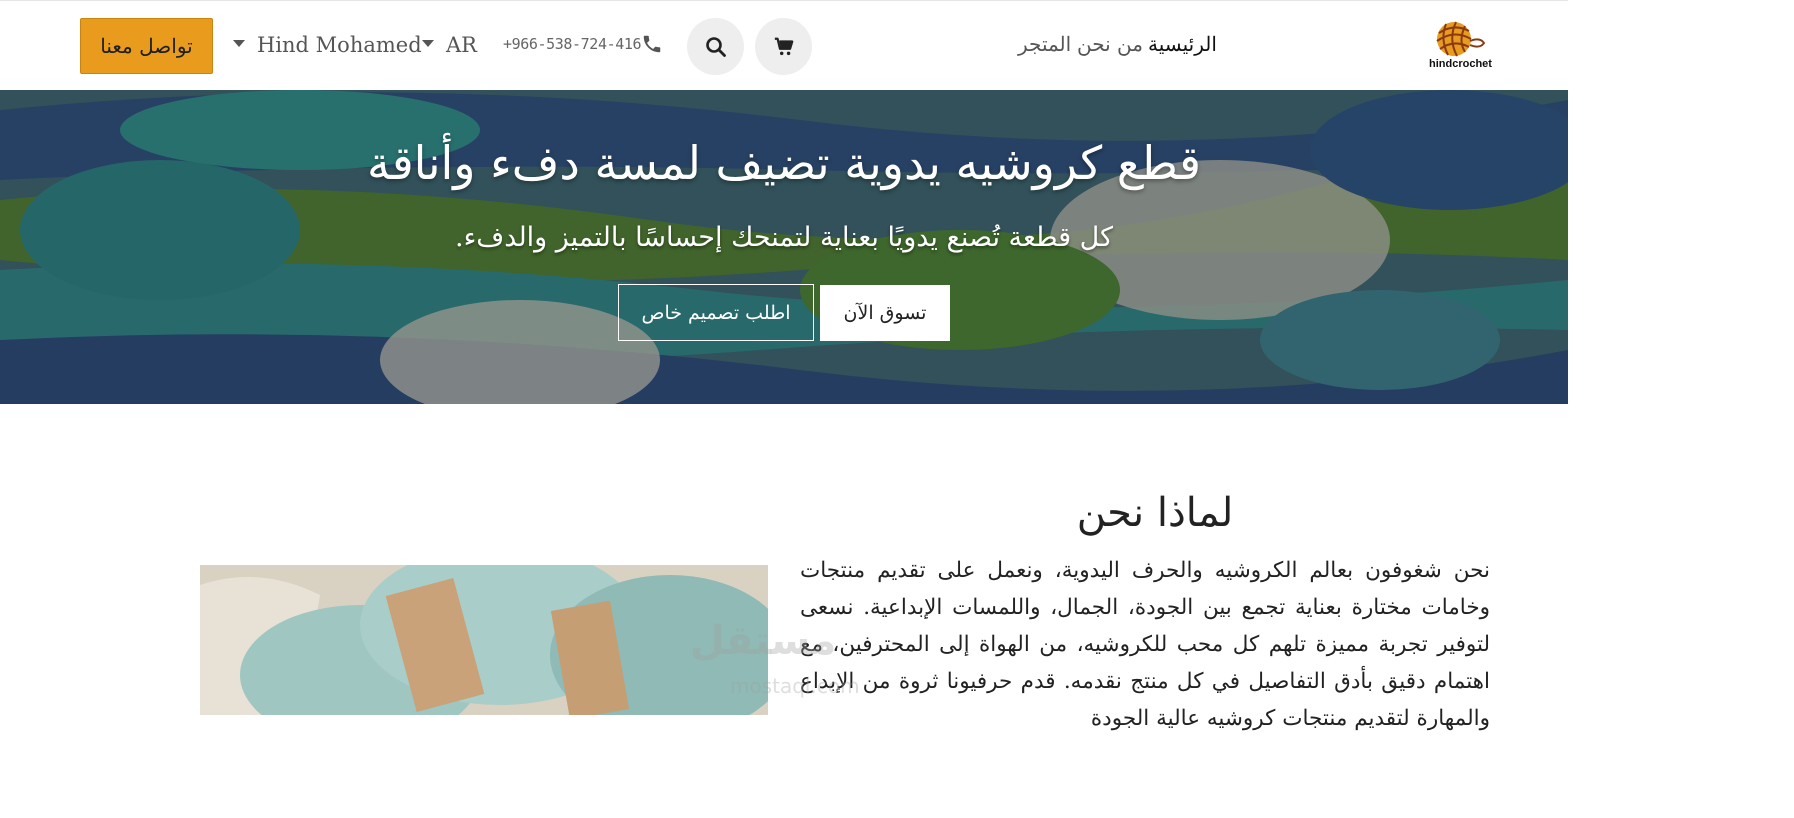 This screenshot has width=1794, height=818. What do you see at coordinates (885, 313) in the screenshot?
I see `shop-now-button: تسوق الآن` at bounding box center [885, 313].